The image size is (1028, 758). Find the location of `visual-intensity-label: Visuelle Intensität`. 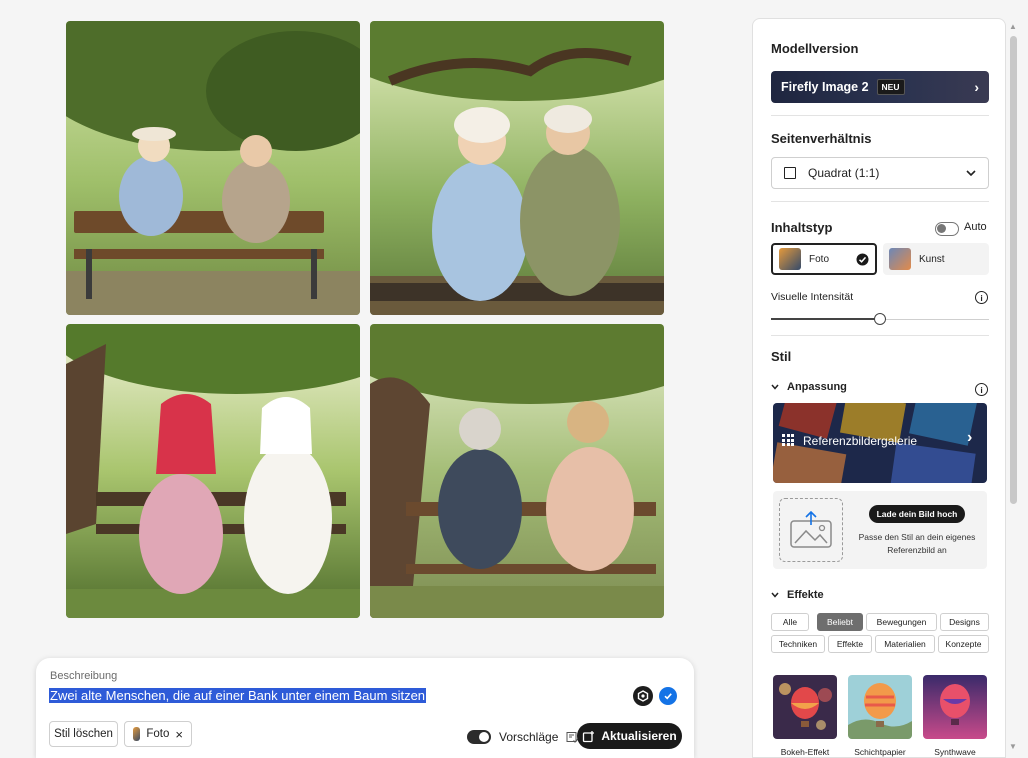

visual-intensity-label: Visuelle Intensität is located at coordinates (812, 297).